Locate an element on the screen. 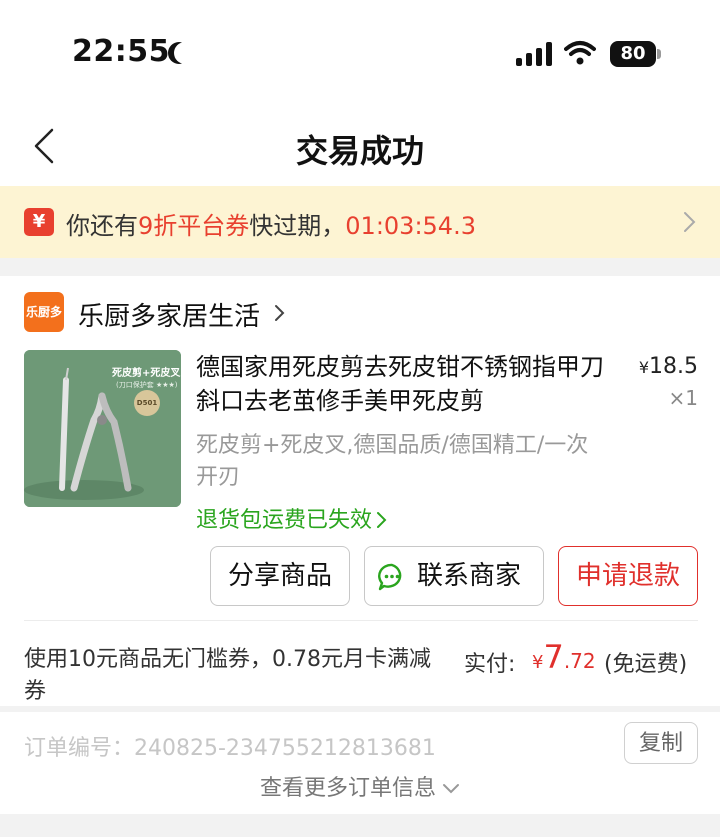 This screenshot has height=837, width=720. copy-order-number-button: 复制 is located at coordinates (661, 743).